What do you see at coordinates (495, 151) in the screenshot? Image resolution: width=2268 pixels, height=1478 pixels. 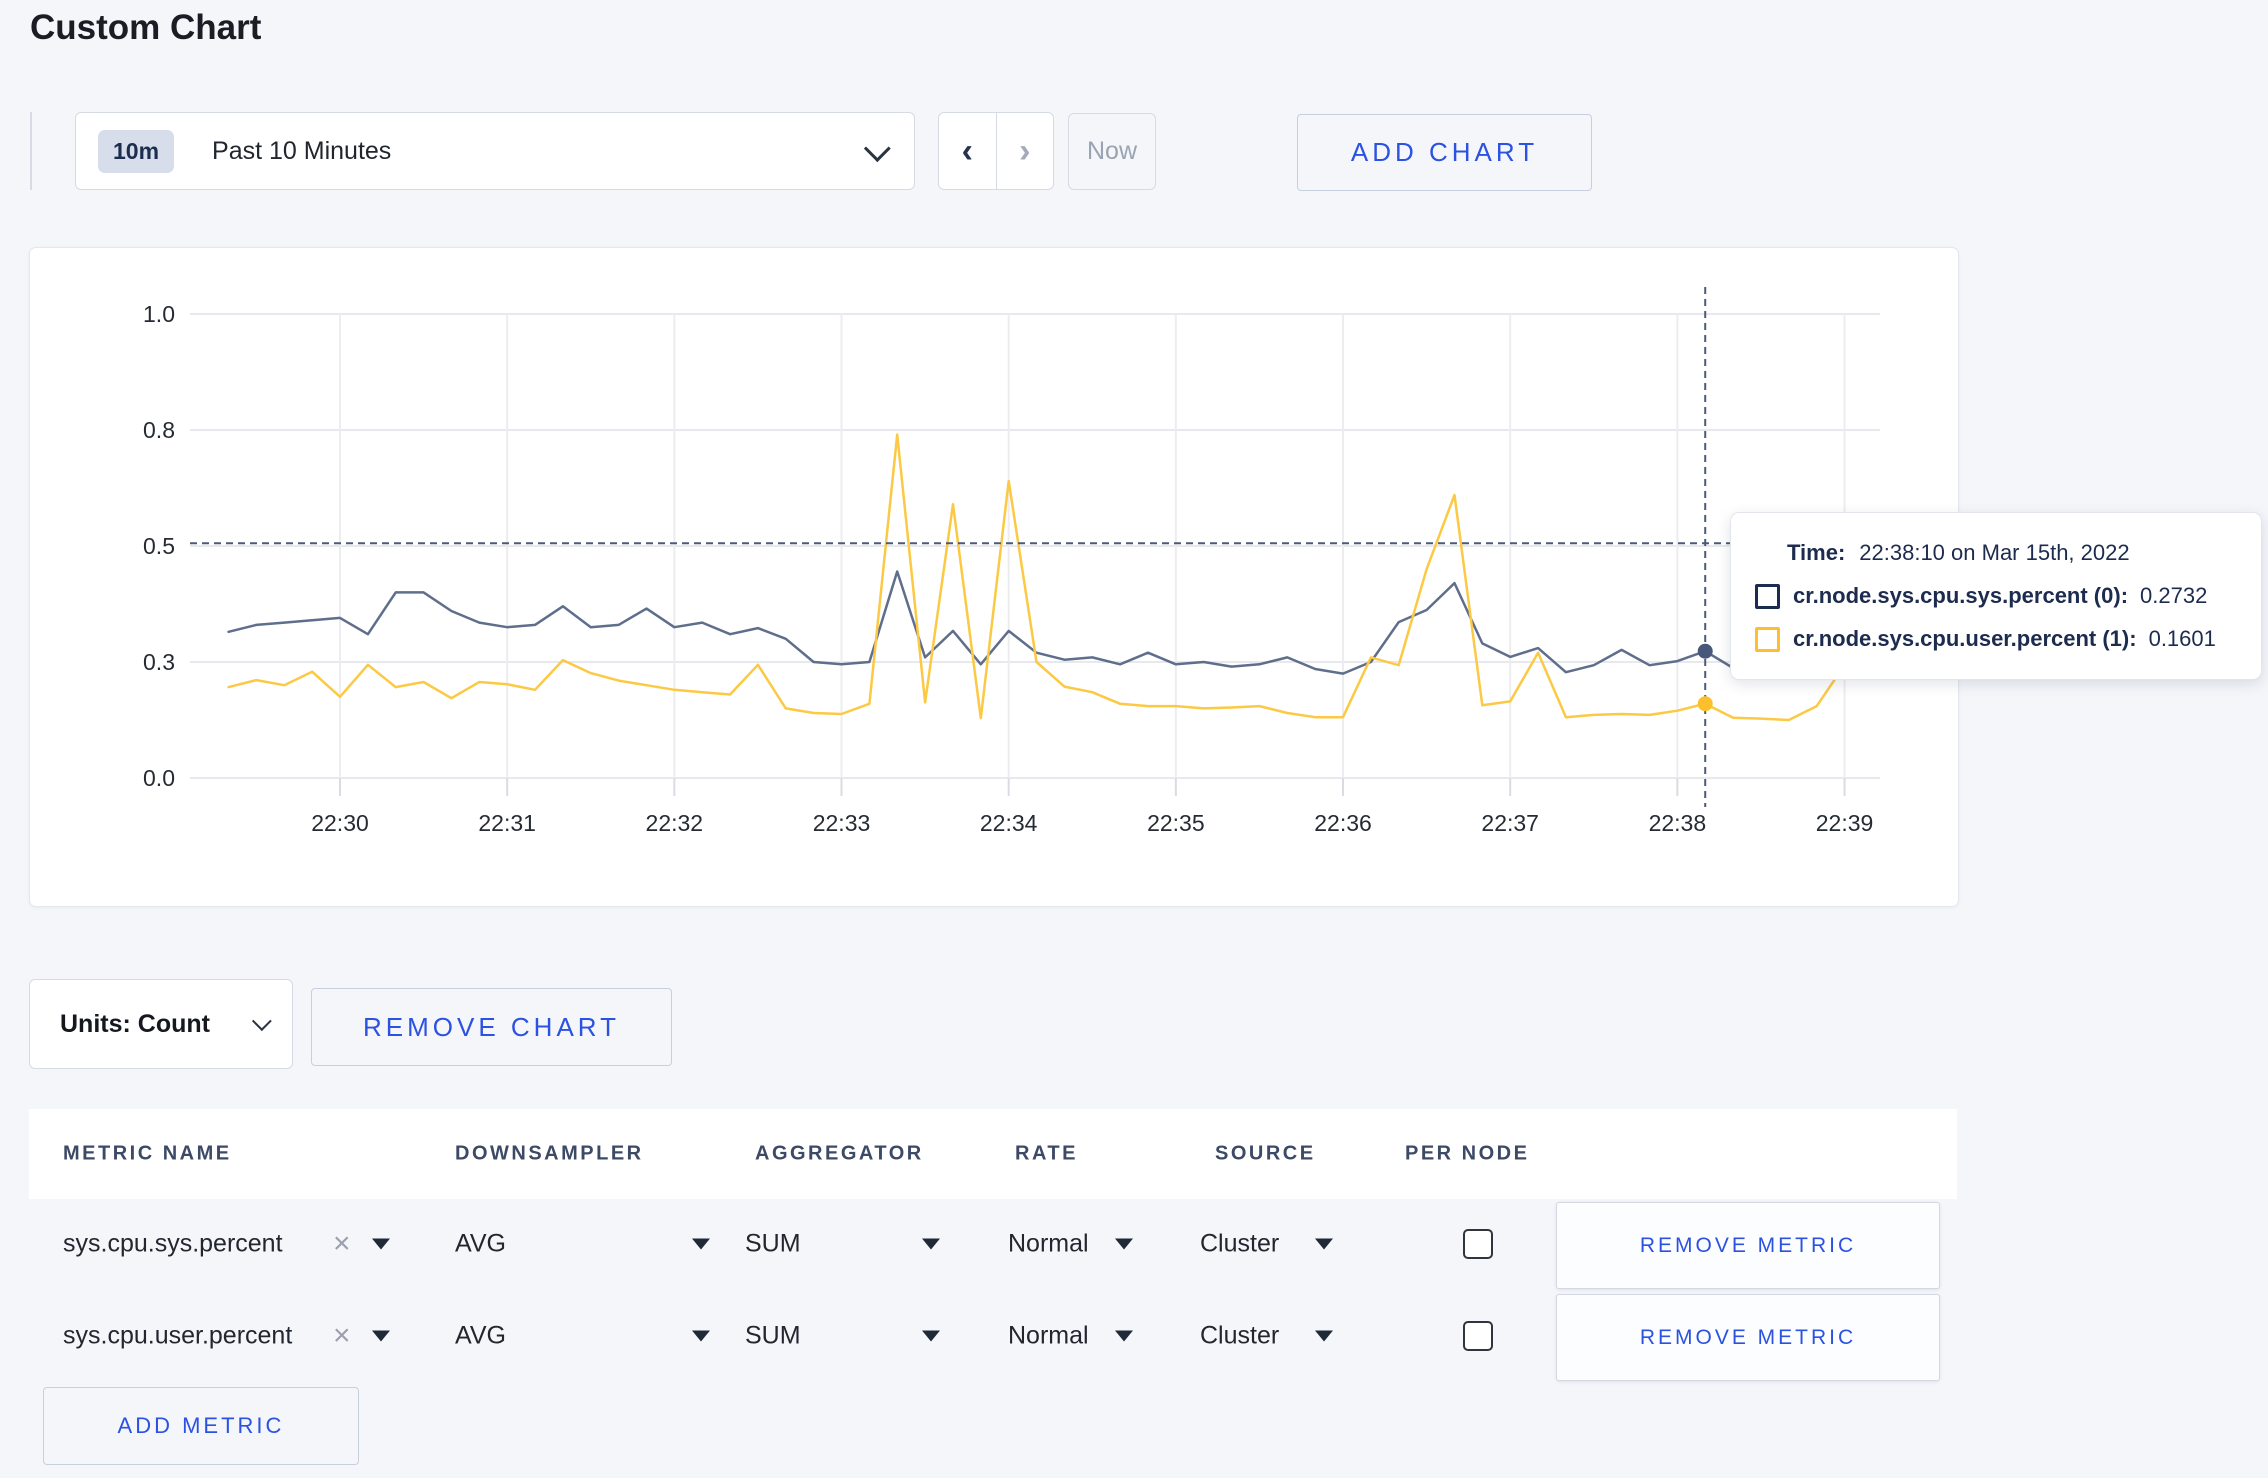 I see `time-range-select: 10m Past 10 Minutes` at bounding box center [495, 151].